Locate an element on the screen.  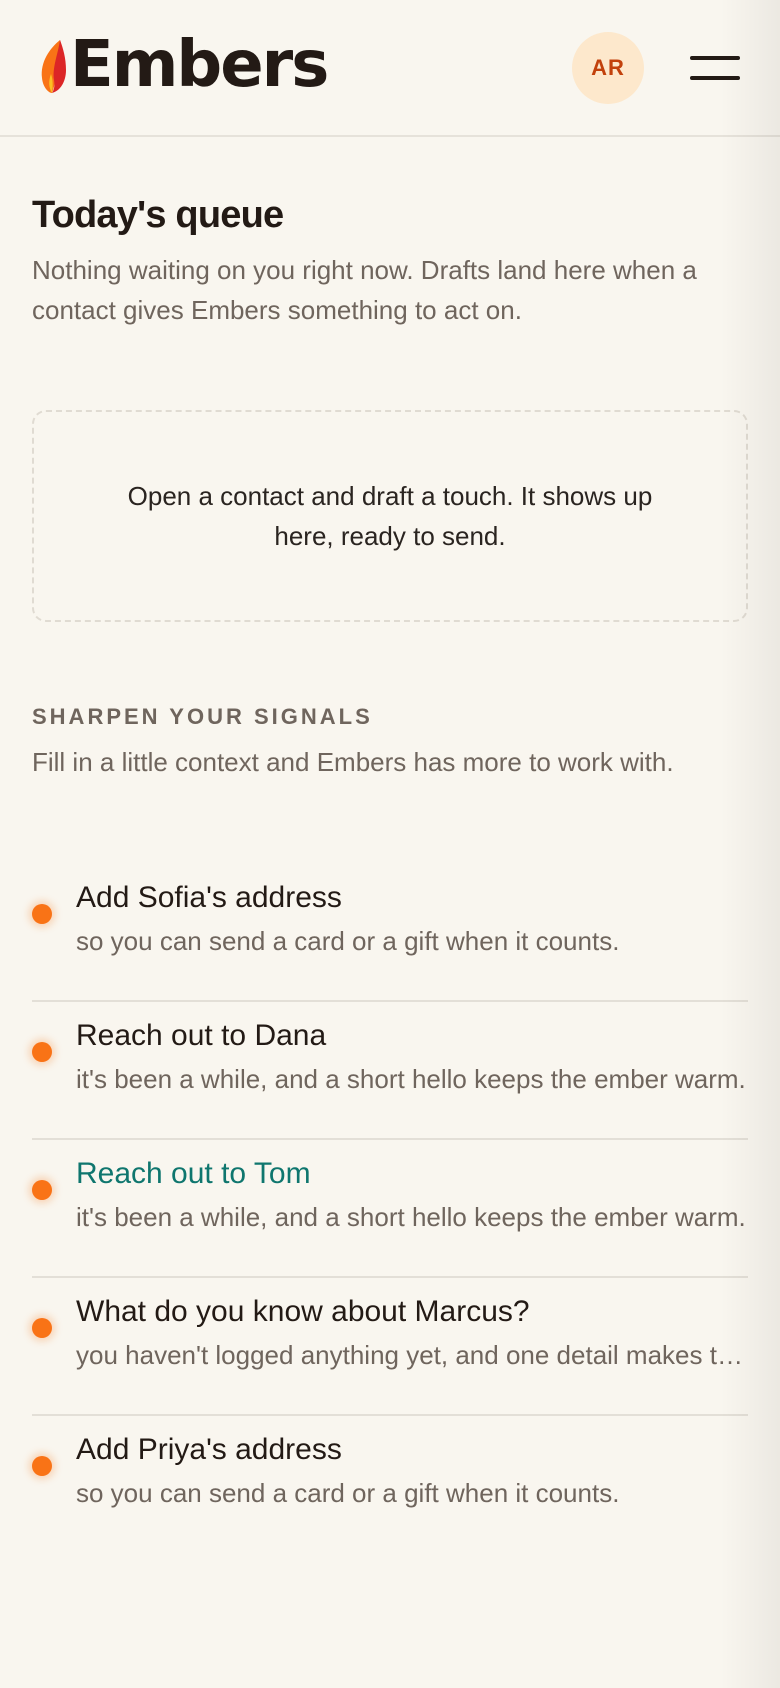
hamburger-menu-icon is located at coordinates (715, 68).